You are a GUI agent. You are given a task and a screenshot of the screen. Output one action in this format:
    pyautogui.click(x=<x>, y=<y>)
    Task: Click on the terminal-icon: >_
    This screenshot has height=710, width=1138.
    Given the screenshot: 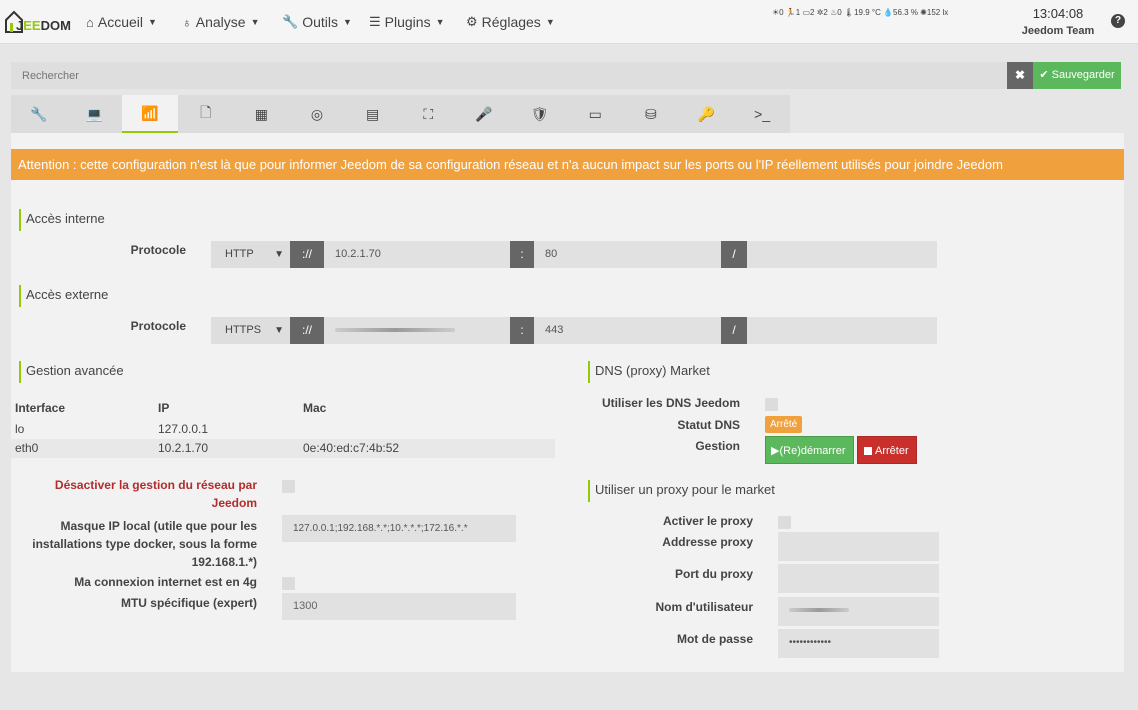 What is the action you would take?
    pyautogui.click(x=762, y=114)
    